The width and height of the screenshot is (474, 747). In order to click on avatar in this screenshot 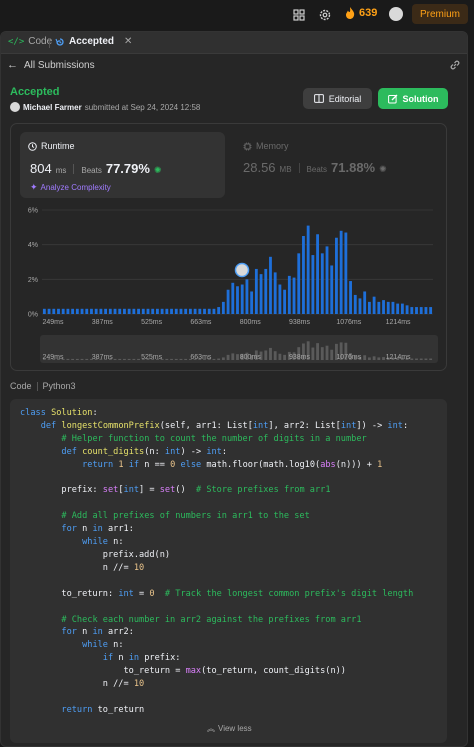, I will do `click(396, 14)`.